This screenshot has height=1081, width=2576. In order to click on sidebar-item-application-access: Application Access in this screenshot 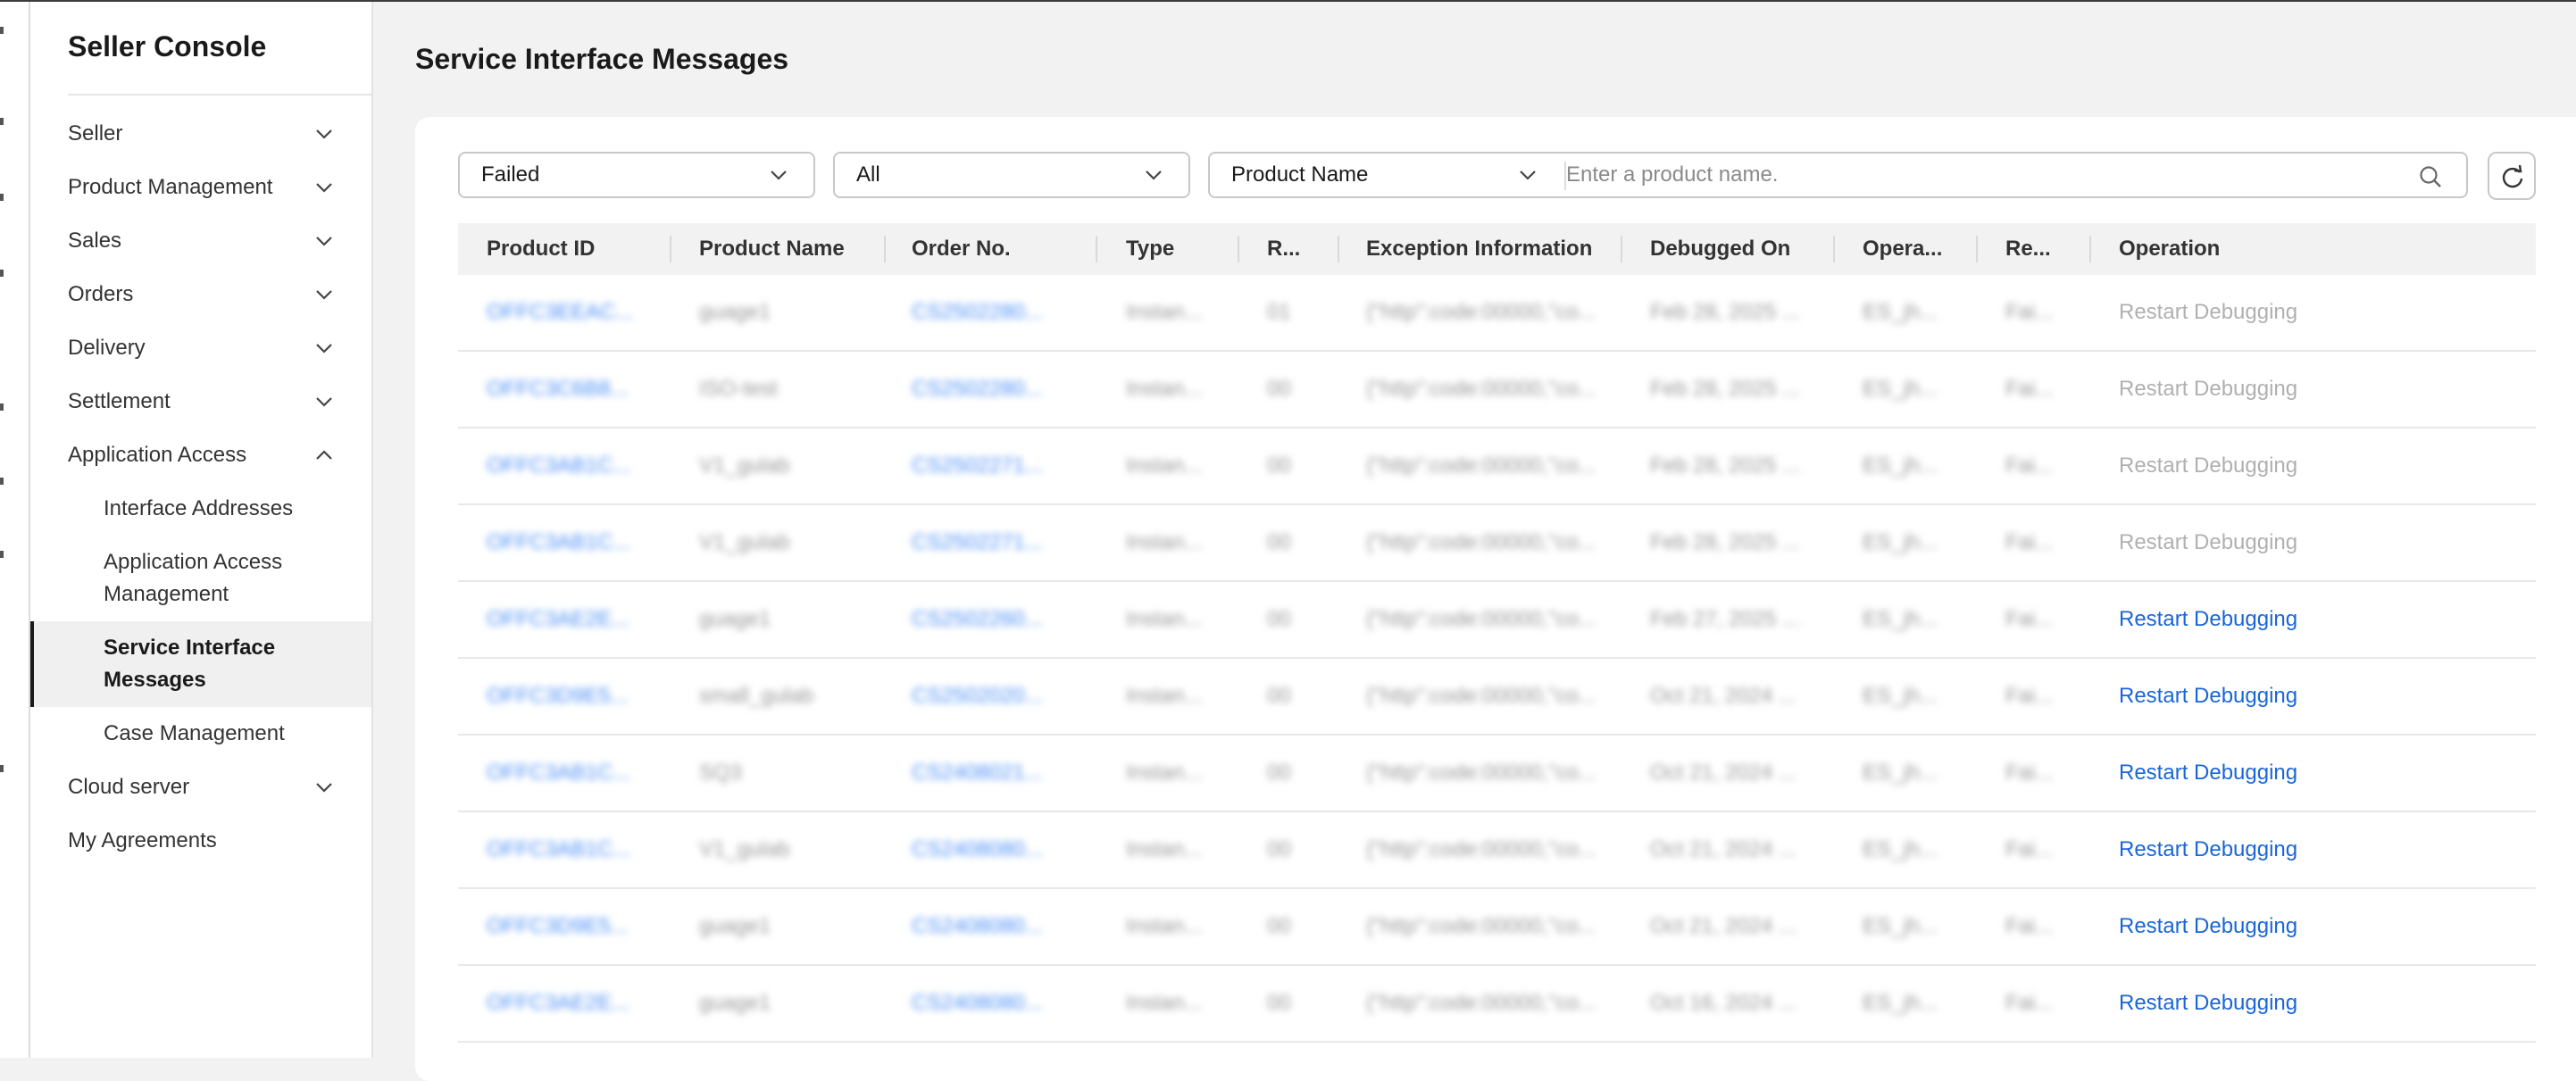, I will do `click(200, 455)`.